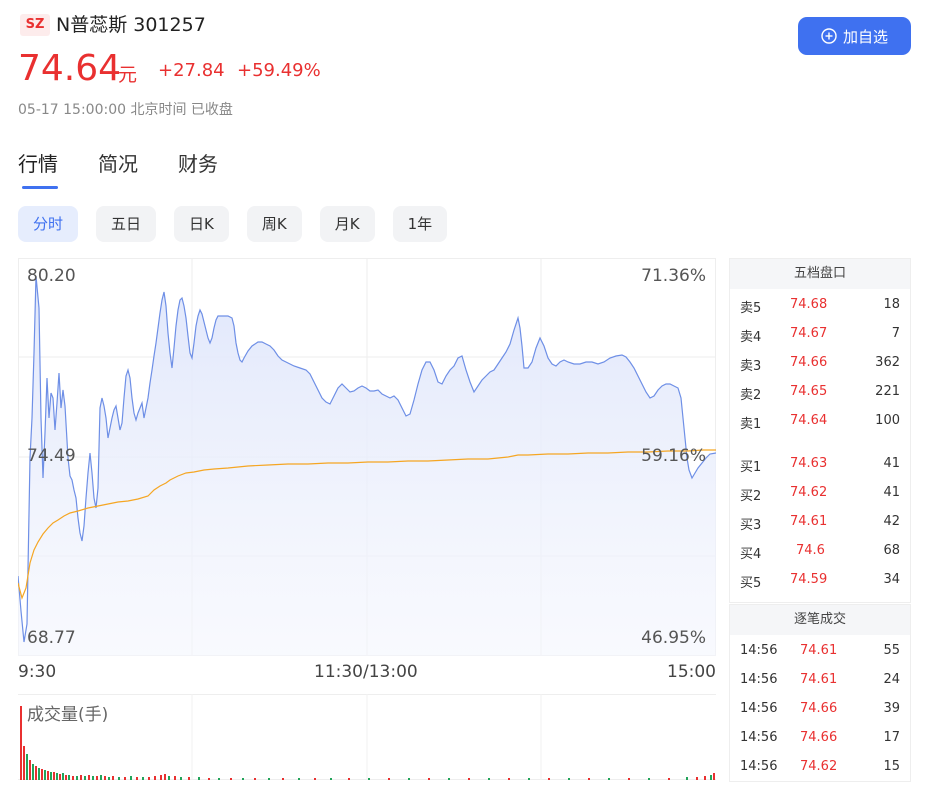 This screenshot has width=938, height=806. I want to click on ask-row: 卖3 74.66 362, so click(820, 362).